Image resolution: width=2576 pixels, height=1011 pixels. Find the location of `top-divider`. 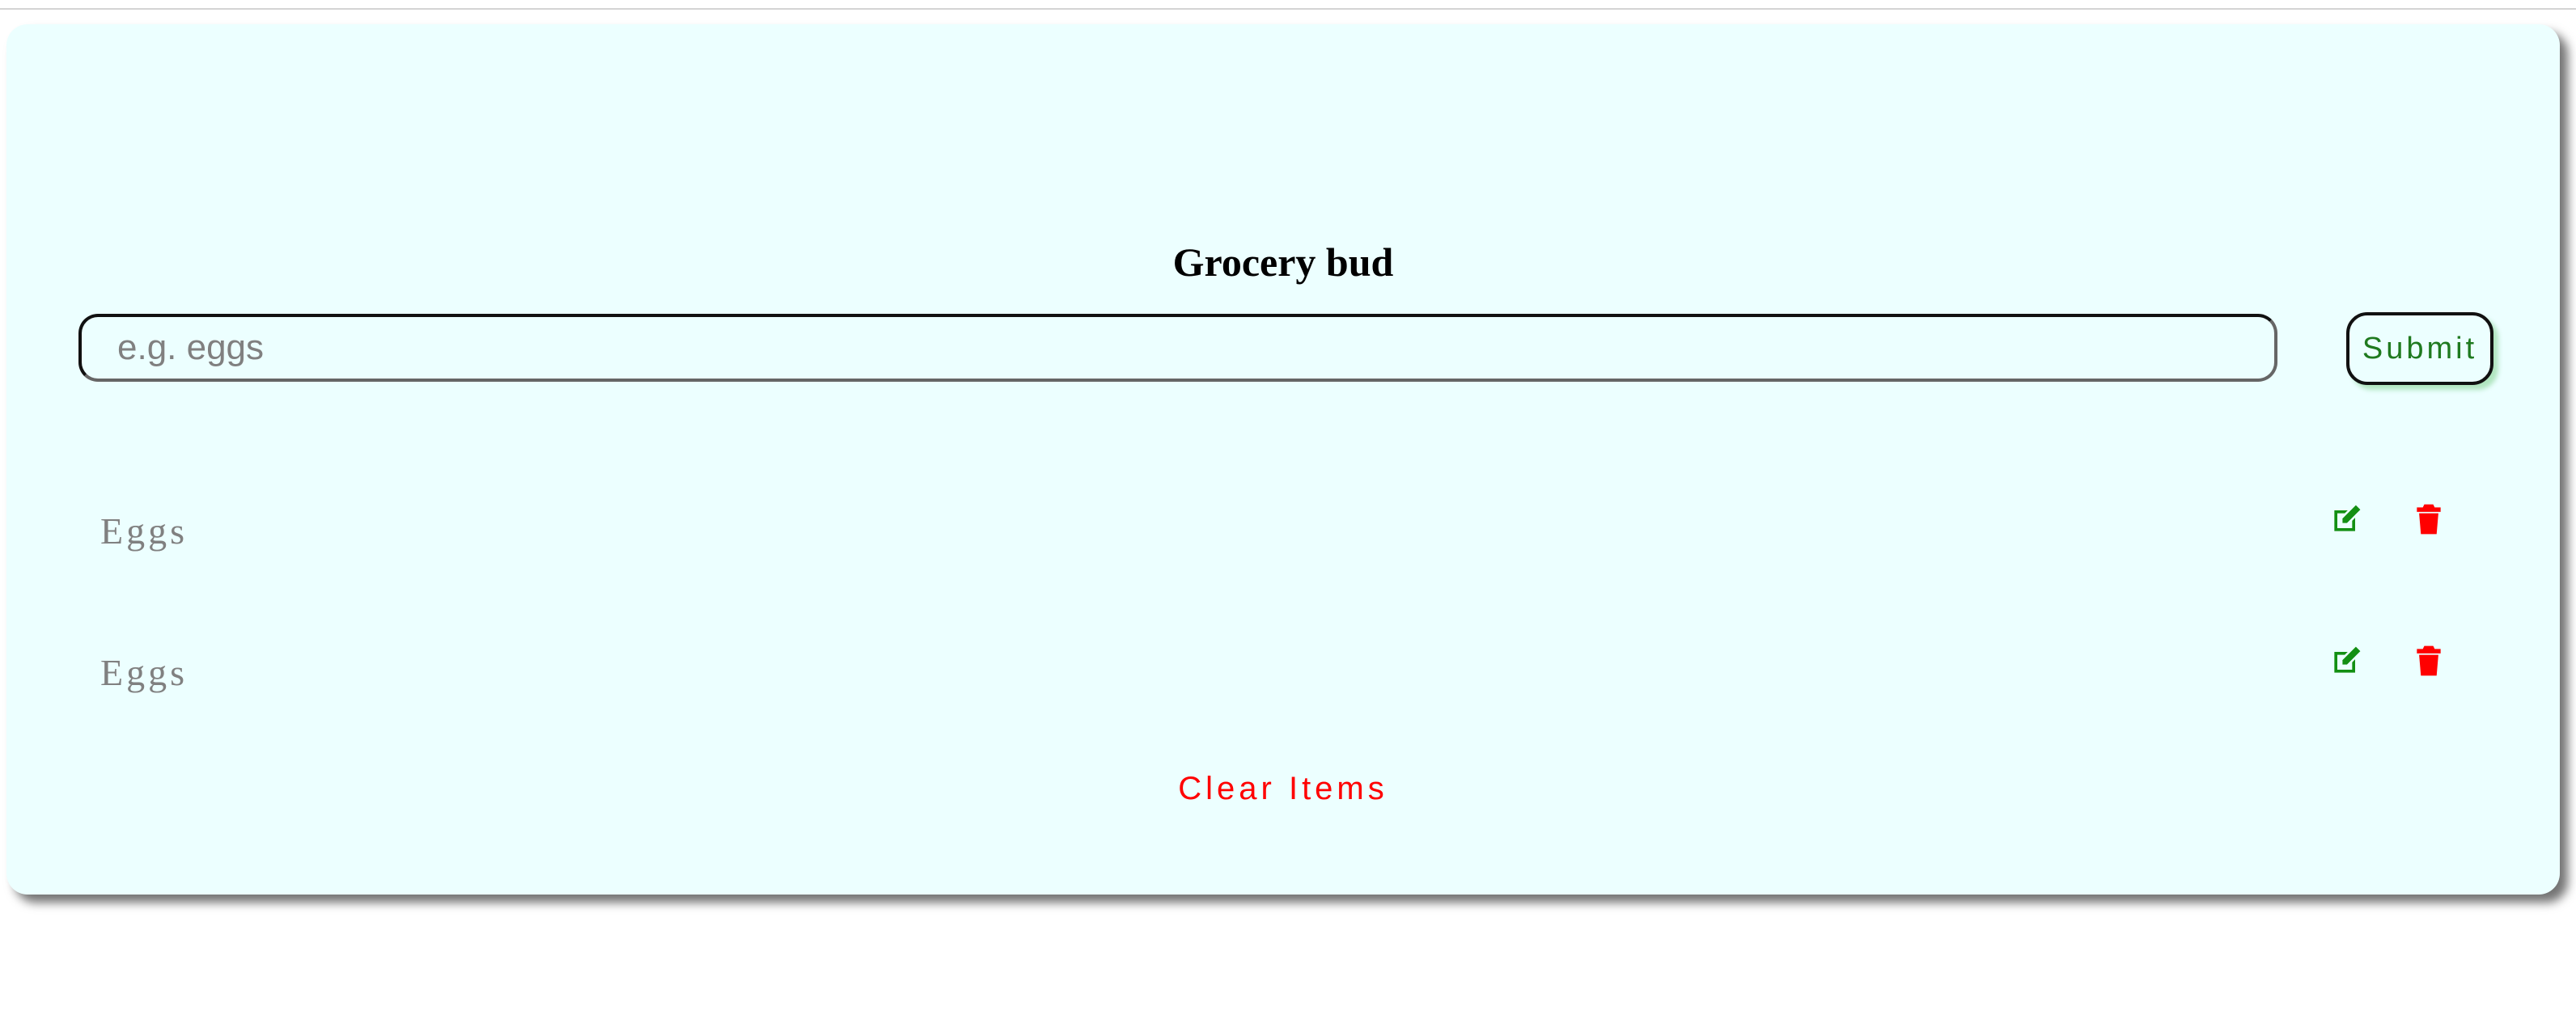

top-divider is located at coordinates (1288, 9).